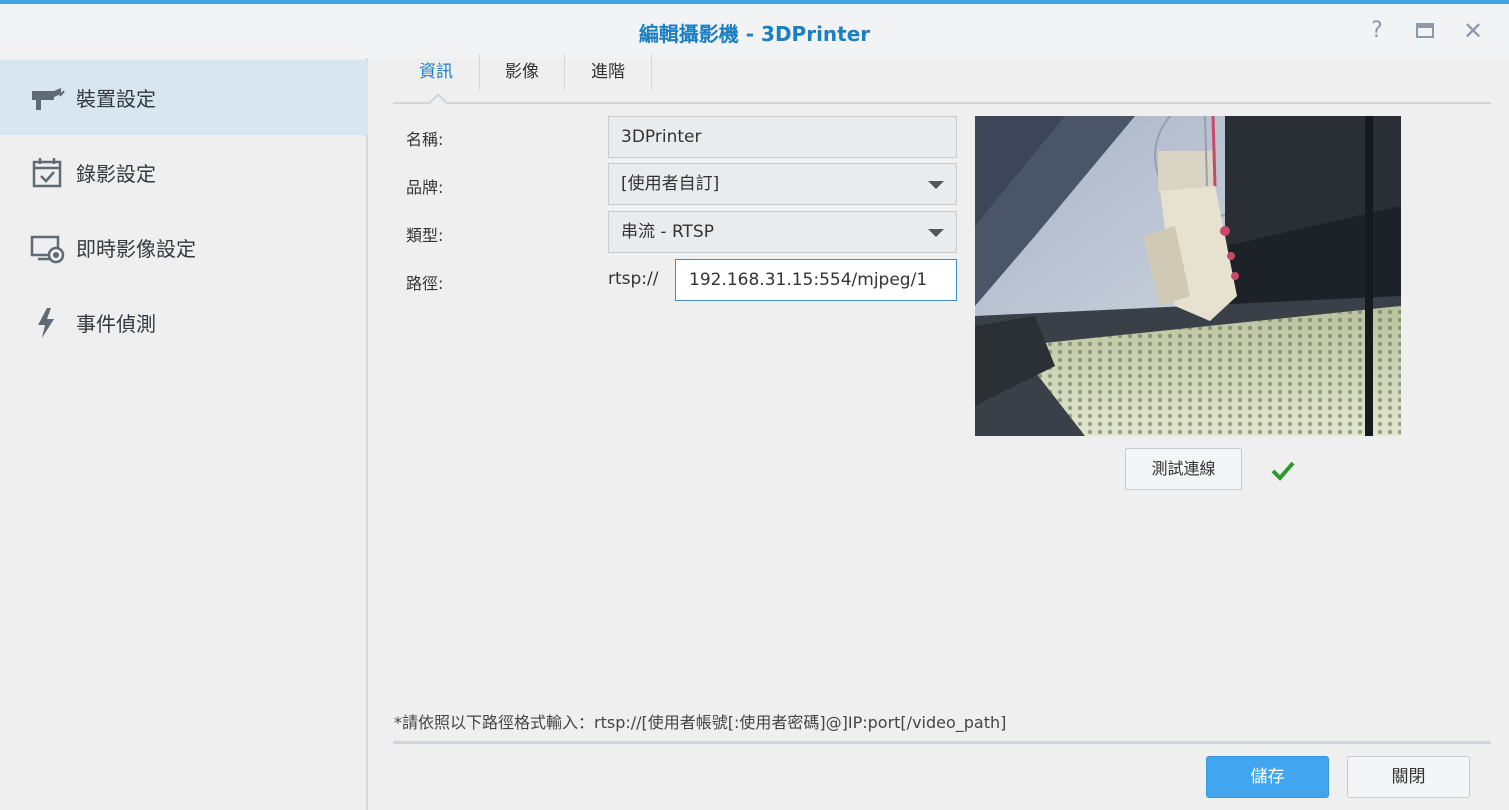 The width and height of the screenshot is (1509, 810). What do you see at coordinates (116, 174) in the screenshot?
I see `sidebar-item-label: 錄影設定` at bounding box center [116, 174].